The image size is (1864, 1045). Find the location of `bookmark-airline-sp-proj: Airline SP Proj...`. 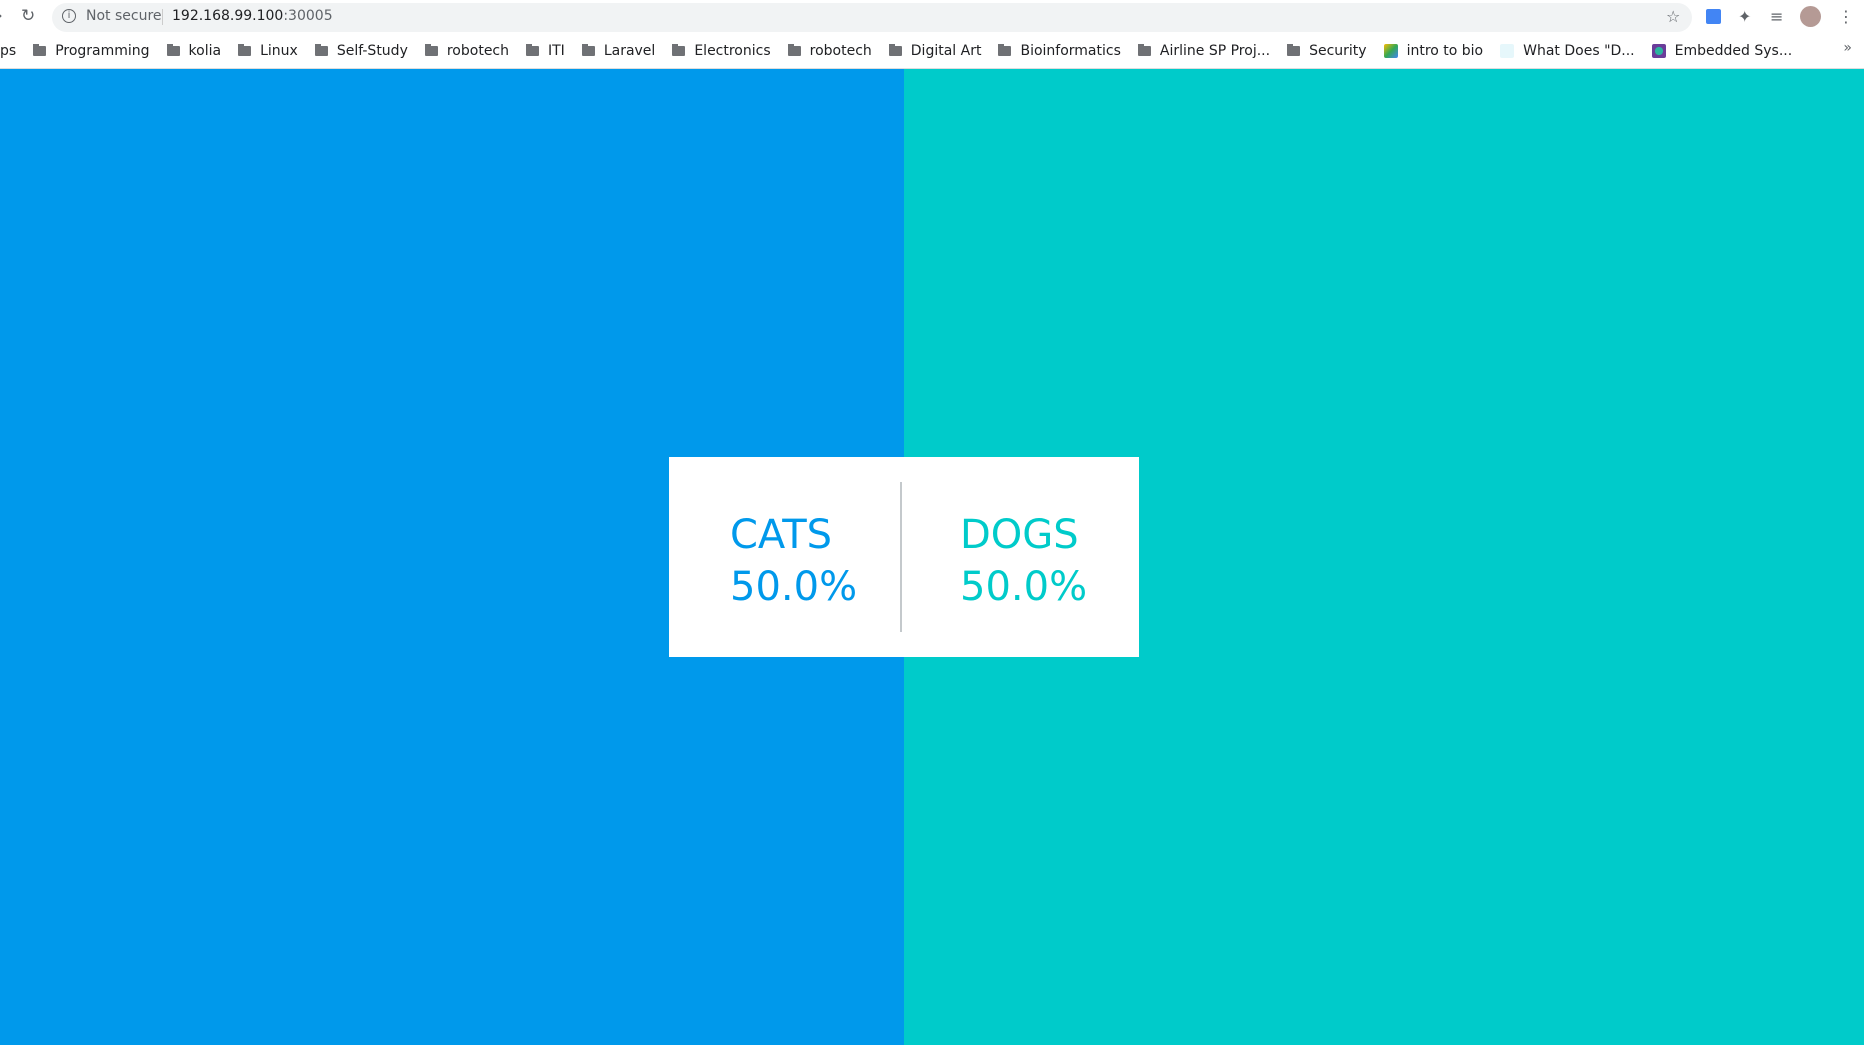

bookmark-airline-sp-proj: Airline SP Proj... is located at coordinates (1204, 51).